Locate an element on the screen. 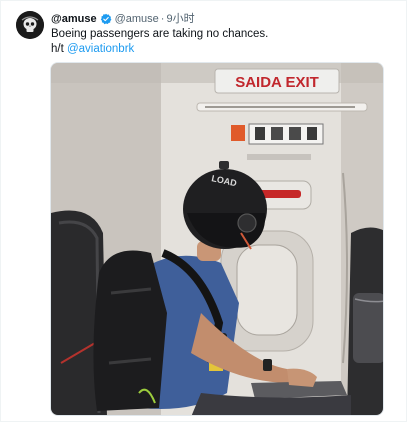 The image size is (407, 422). tweet-text-line: Boeing passengers are taking no chances. is located at coordinates (160, 34).